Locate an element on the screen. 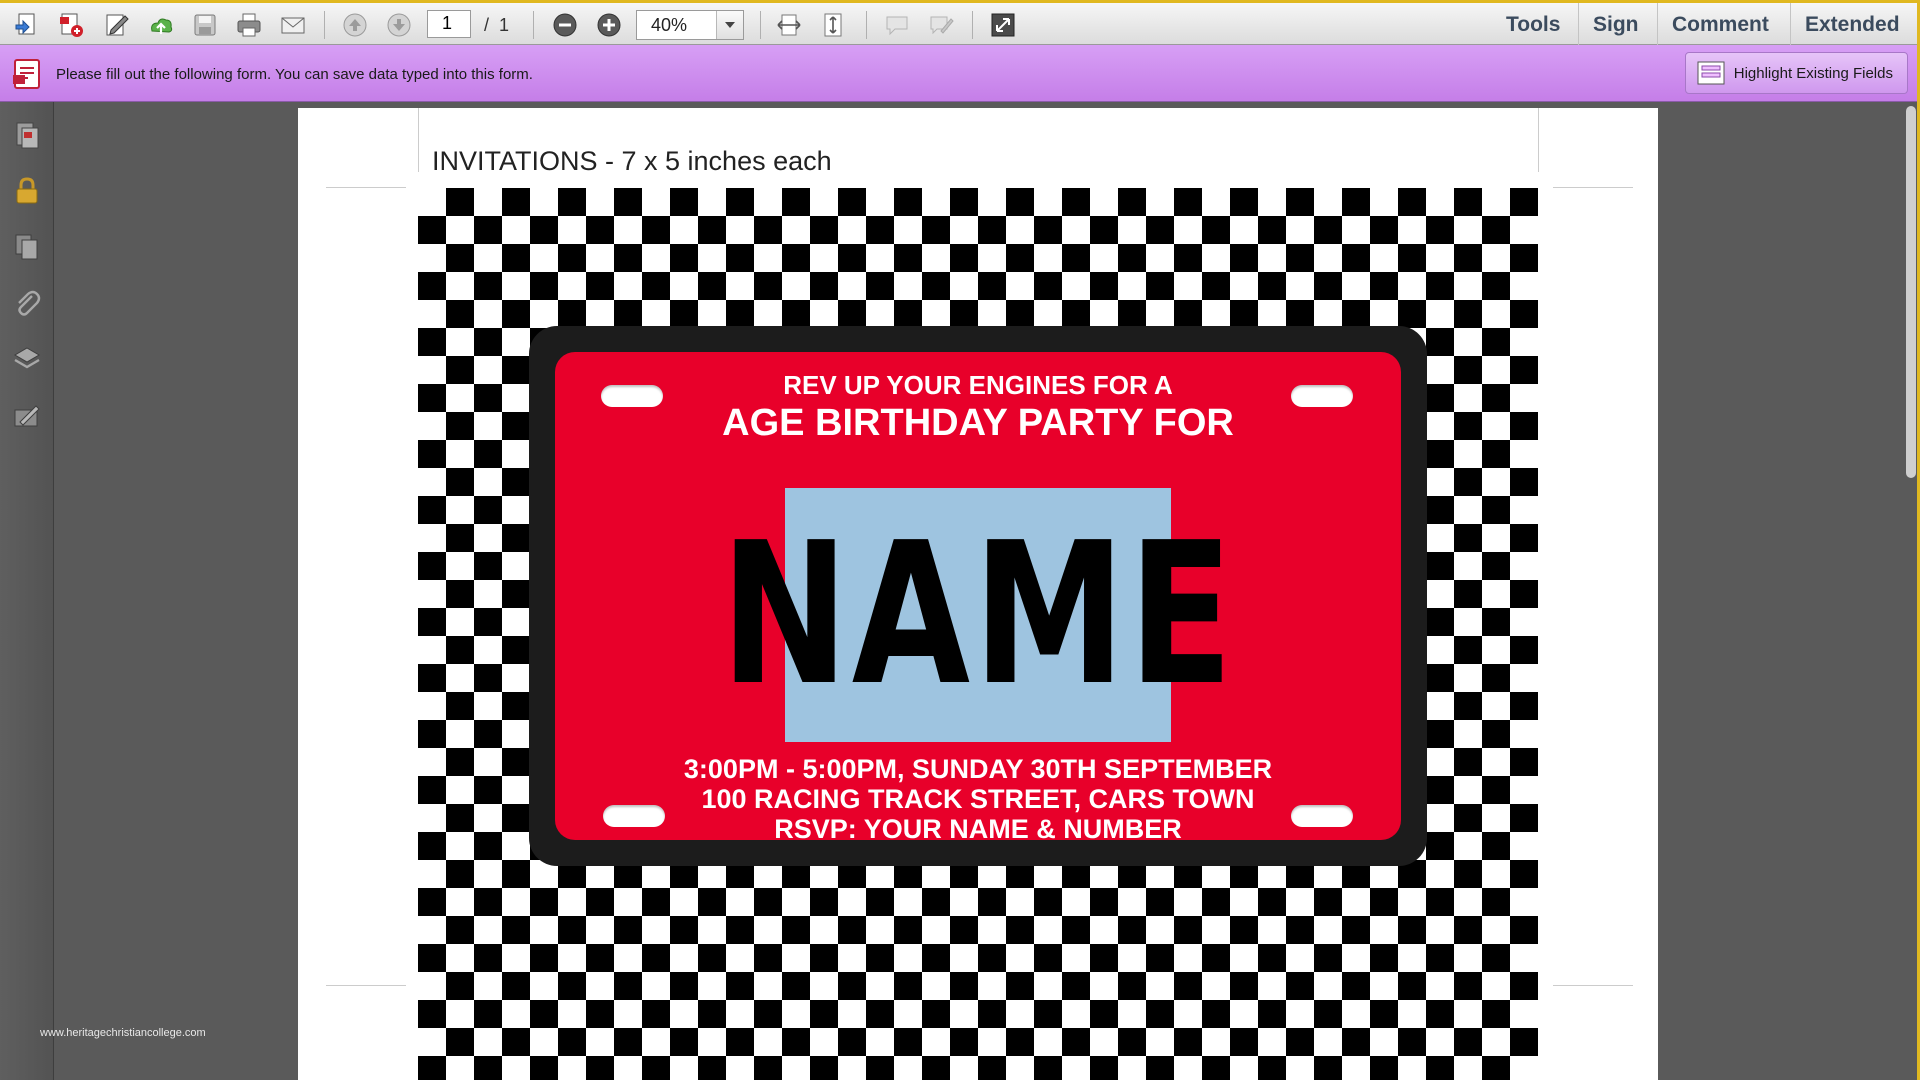  form-icon is located at coordinates (26, 74).